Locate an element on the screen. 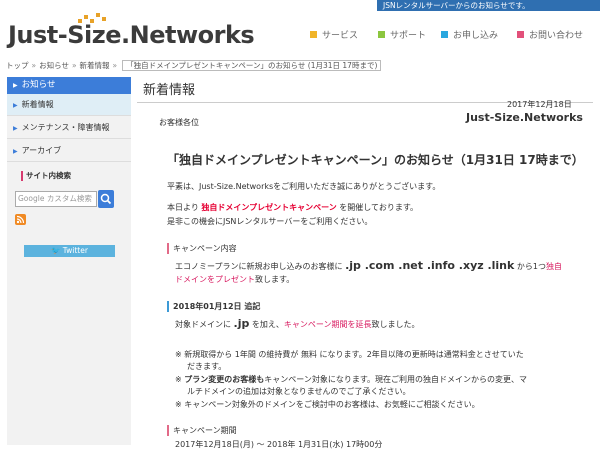 The image size is (600, 450). domain-jp: .jp is located at coordinates (241, 323).